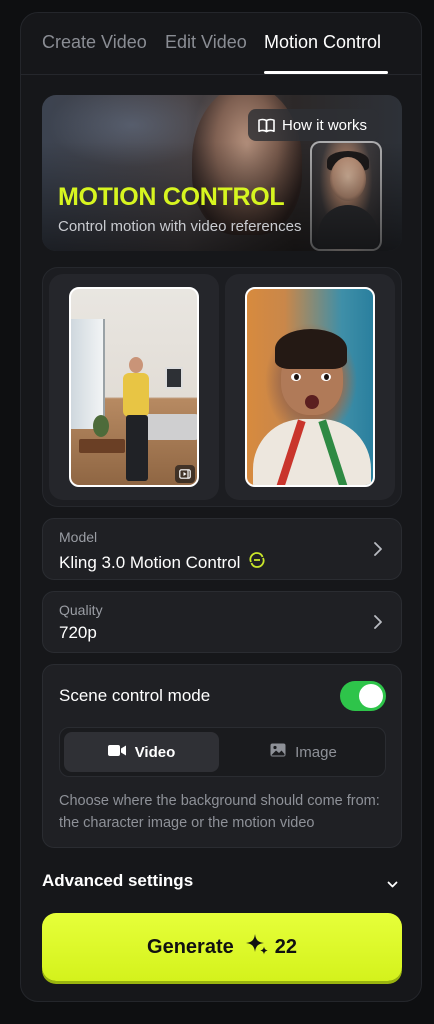 The height and width of the screenshot is (1024, 434). Describe the element at coordinates (171, 197) in the screenshot. I see `hero-title: MOTION CONTROL` at that location.